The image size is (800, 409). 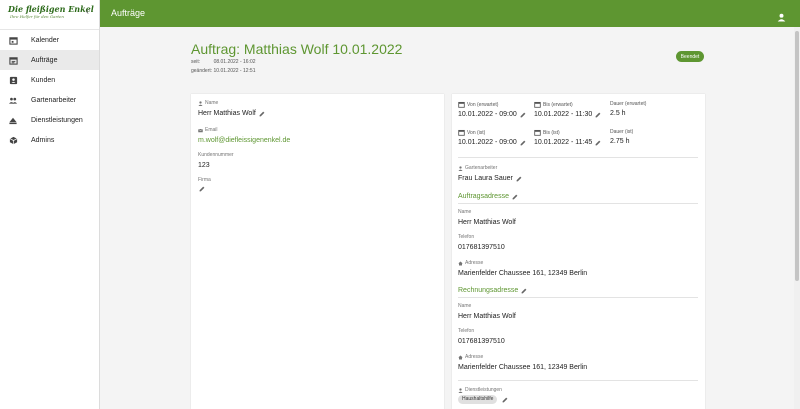 I want to click on sidebar-item-admins: Admins, so click(x=49, y=140).